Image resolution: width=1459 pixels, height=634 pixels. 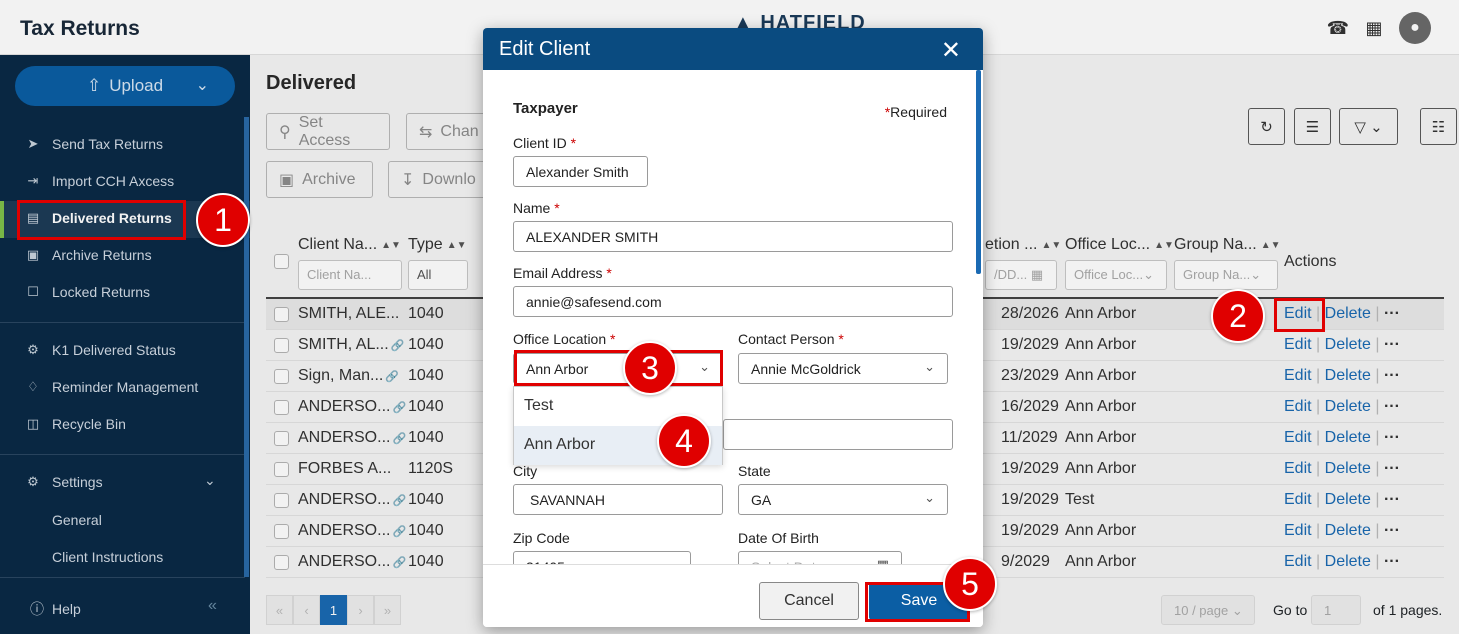 What do you see at coordinates (545, 143) in the screenshot?
I see `client-id-label: Client ID *` at bounding box center [545, 143].